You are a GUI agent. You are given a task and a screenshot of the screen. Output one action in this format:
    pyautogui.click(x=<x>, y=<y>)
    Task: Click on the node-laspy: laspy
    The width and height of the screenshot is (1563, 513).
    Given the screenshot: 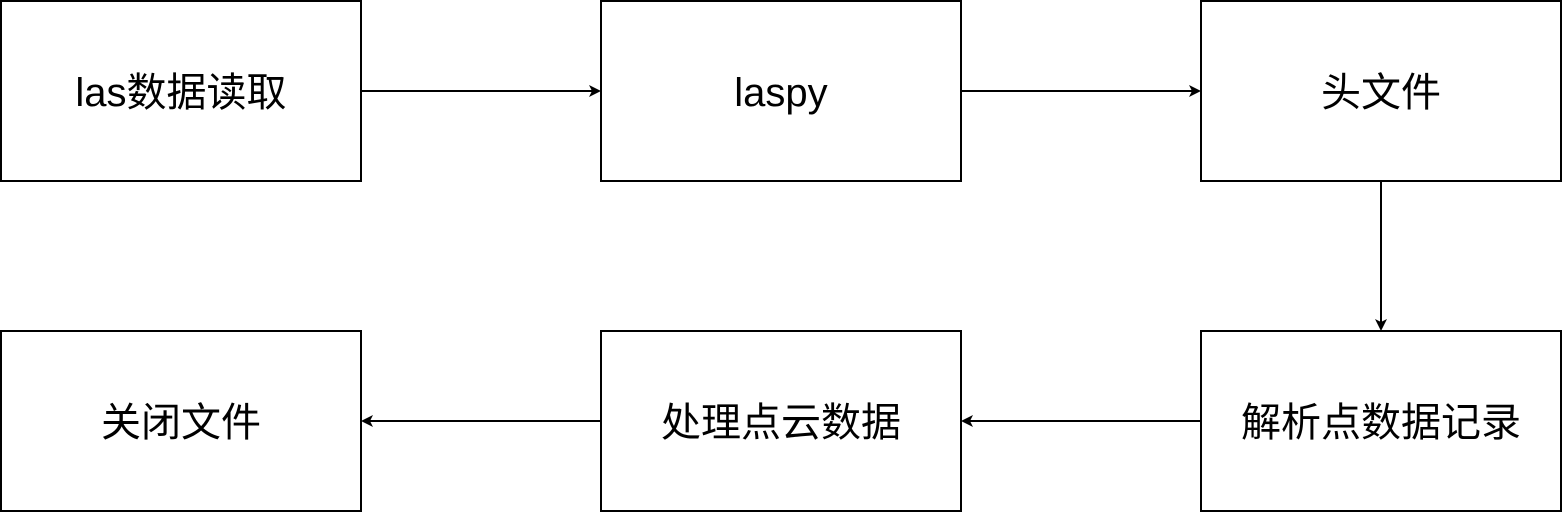 What is the action you would take?
    pyautogui.click(x=781, y=91)
    